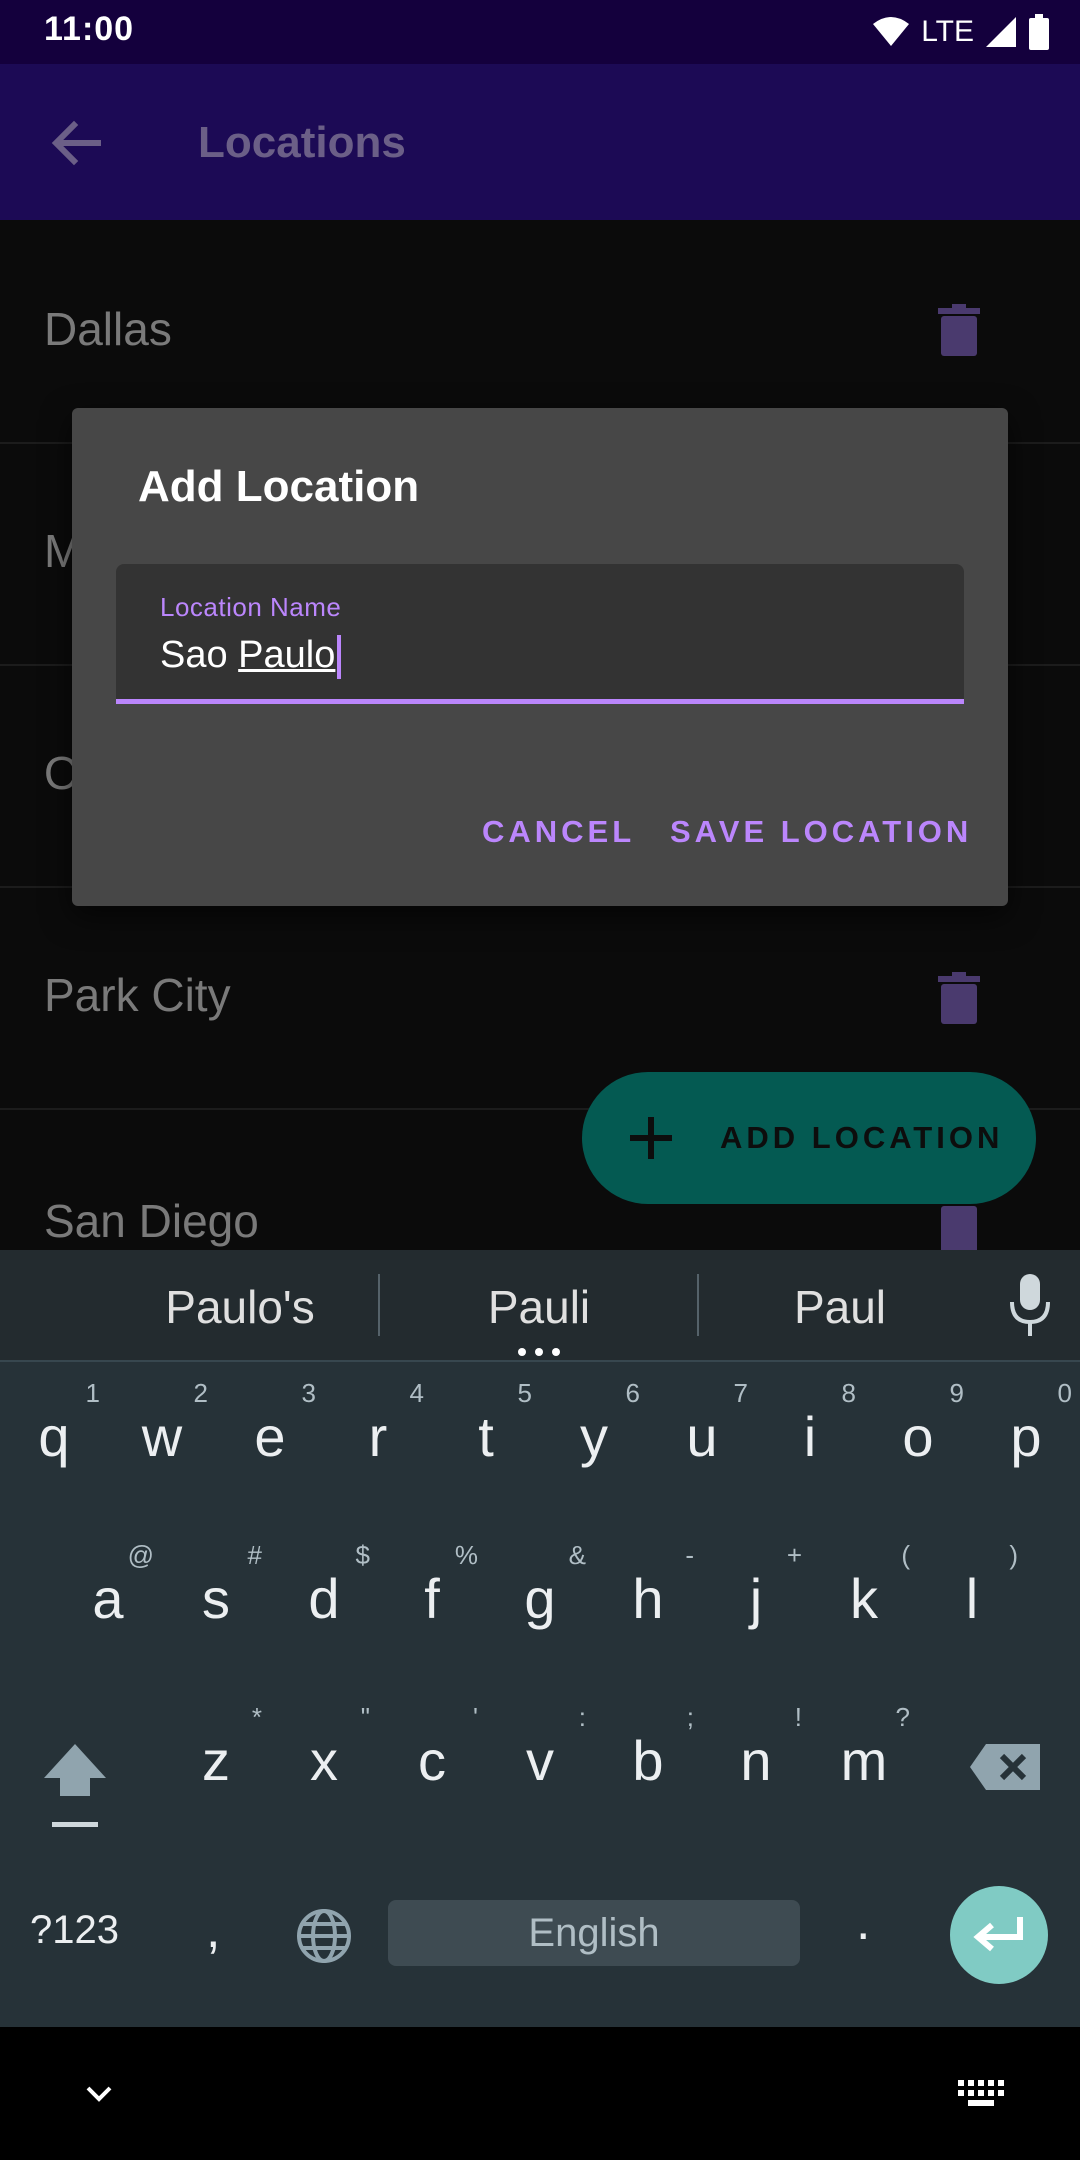 Image resolution: width=1080 pixels, height=2160 pixels. Describe the element at coordinates (918, 1436) in the screenshot. I see `key-char: o` at that location.